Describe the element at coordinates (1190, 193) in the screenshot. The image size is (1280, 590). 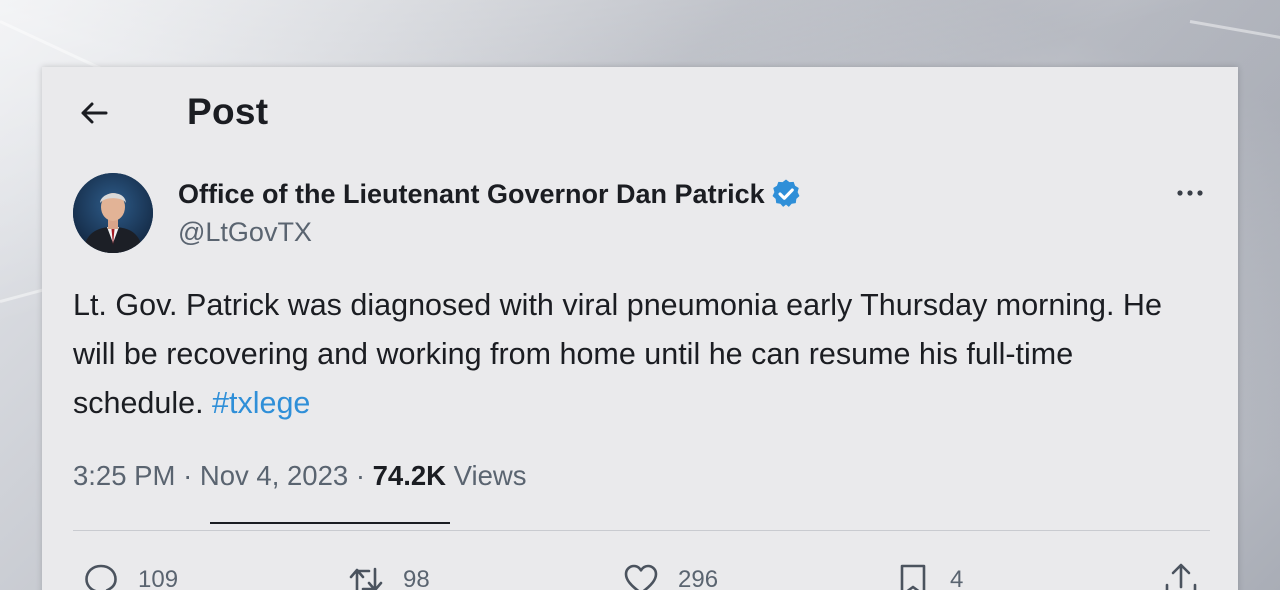
I see `more-options-icon` at that location.